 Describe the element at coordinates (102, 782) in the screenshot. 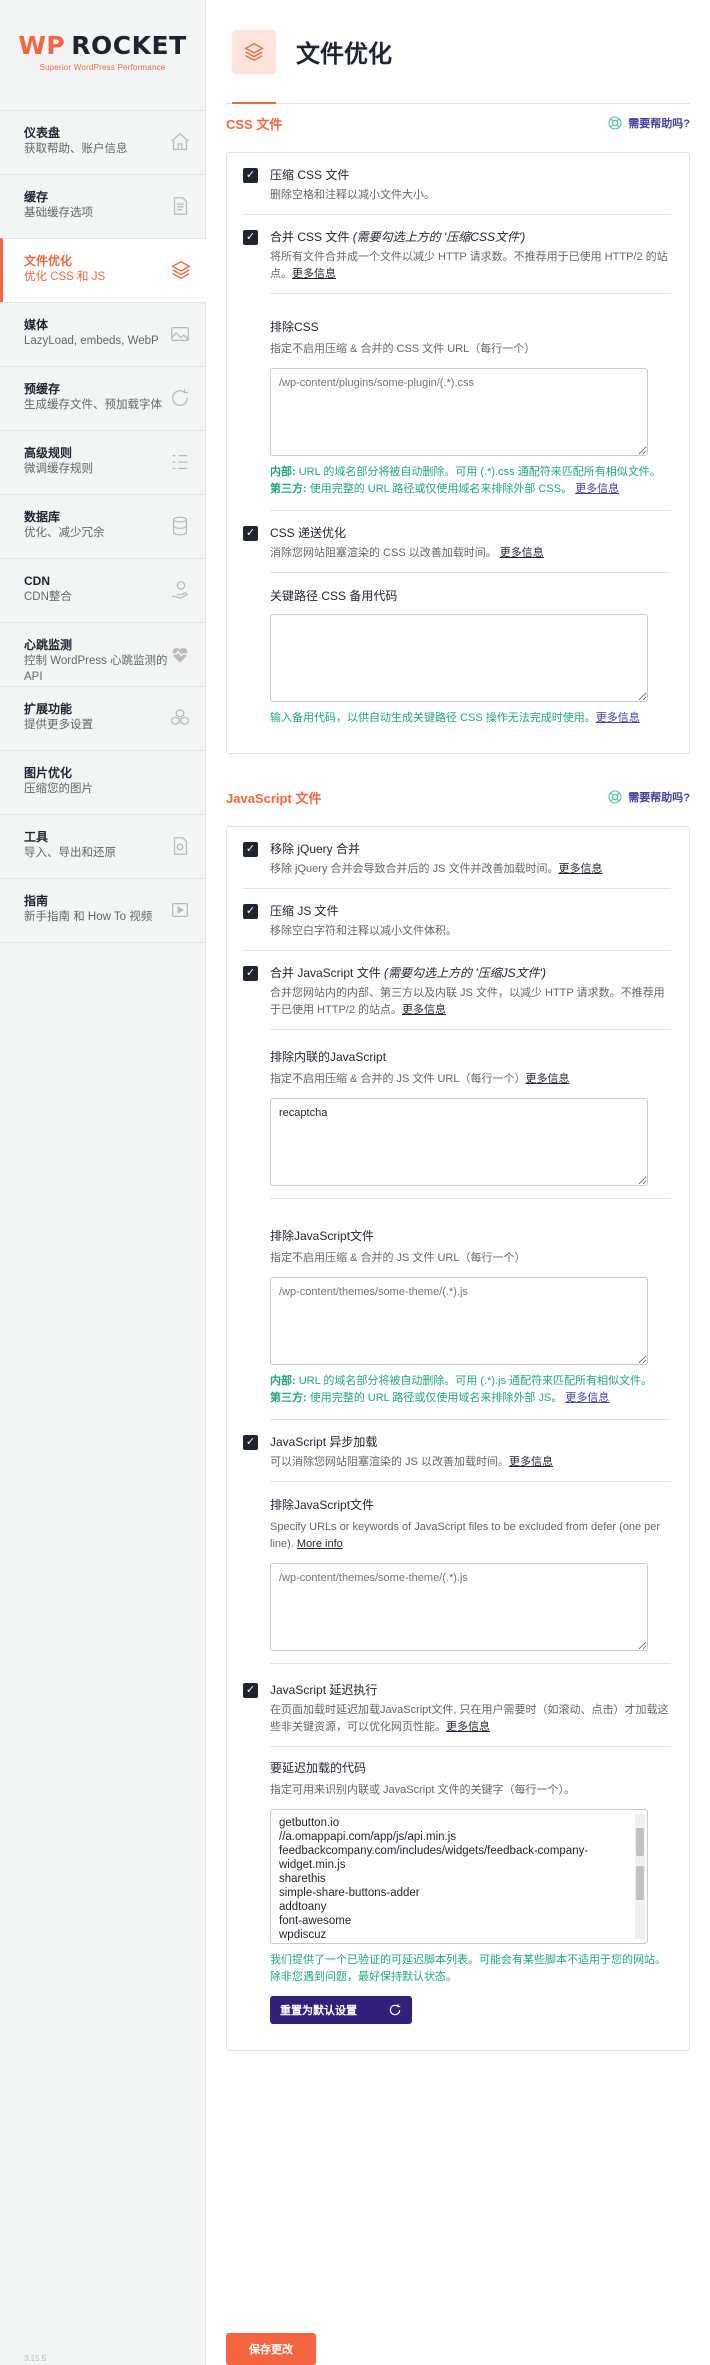

I see `sidebar-item-image-optimization: 图片优化 压缩您的图片` at that location.